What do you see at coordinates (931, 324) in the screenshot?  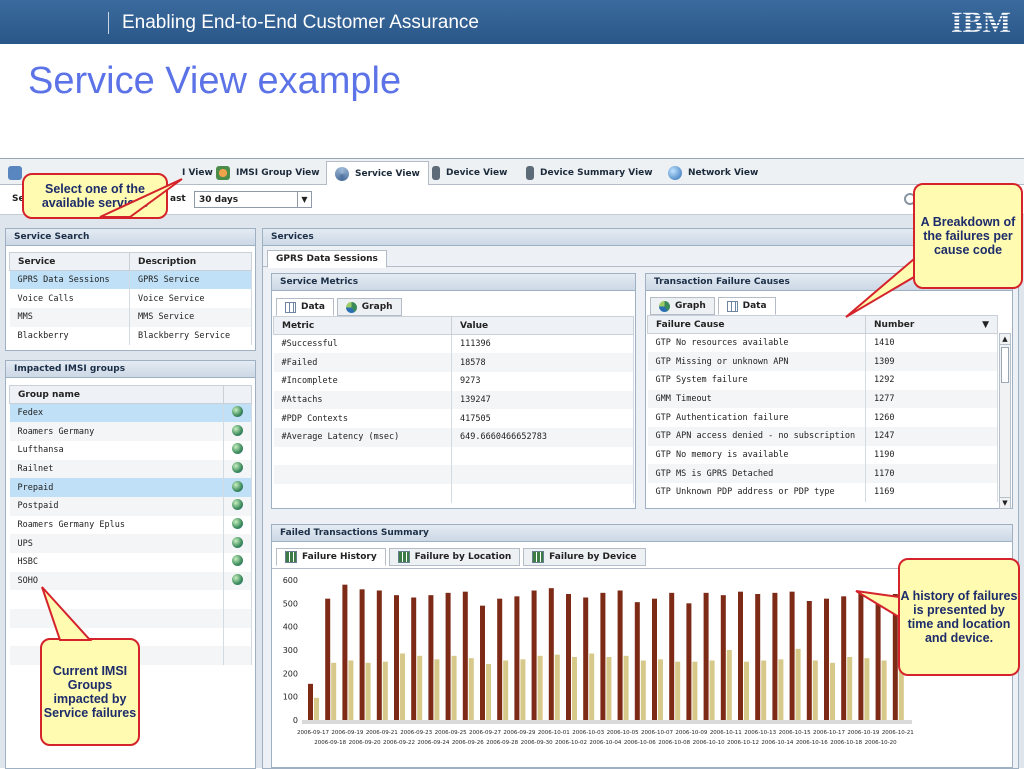 I see `column-header-number: Number ▼` at bounding box center [931, 324].